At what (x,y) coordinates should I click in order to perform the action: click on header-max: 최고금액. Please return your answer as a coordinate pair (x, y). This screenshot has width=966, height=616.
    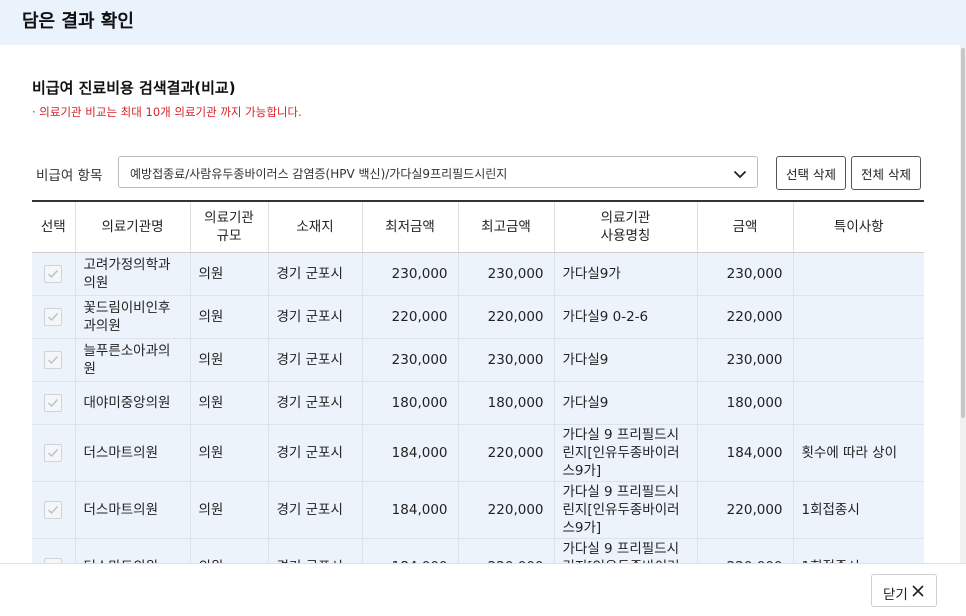
    Looking at the image, I should click on (506, 226).